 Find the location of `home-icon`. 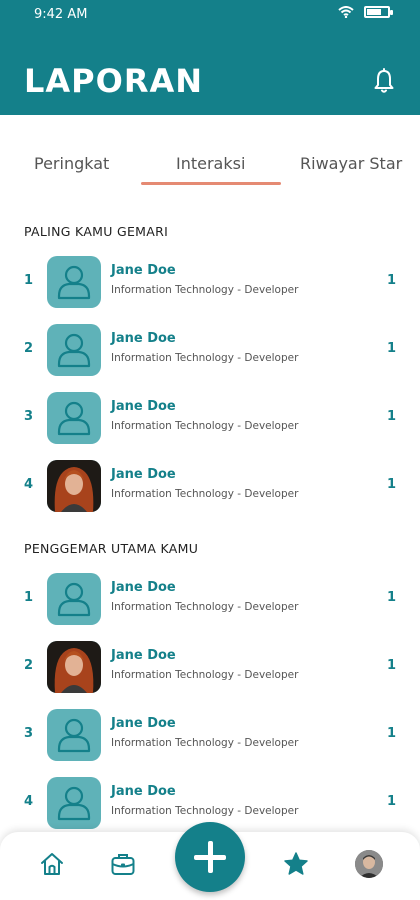

home-icon is located at coordinates (52, 864).